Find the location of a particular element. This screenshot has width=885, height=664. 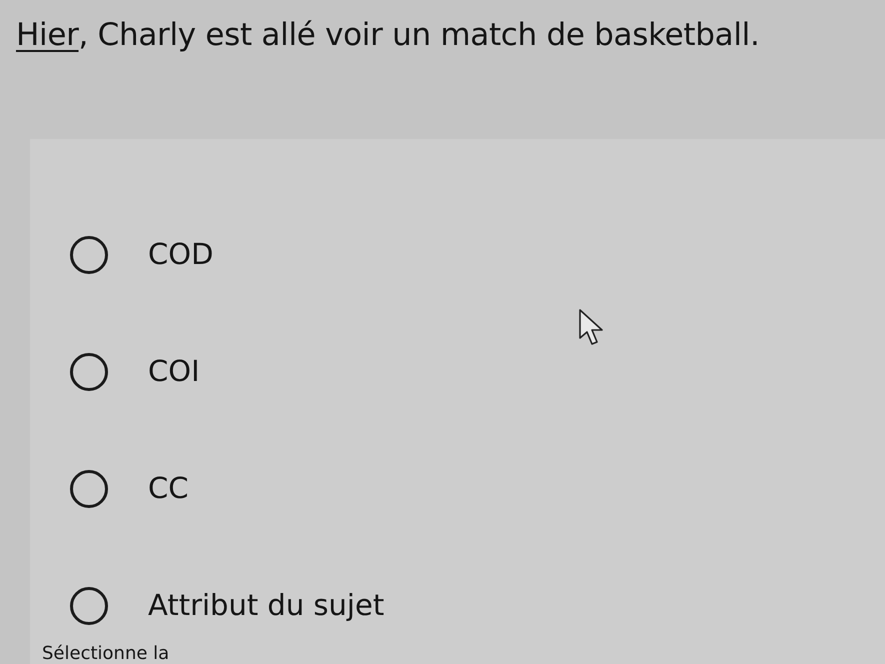

option-label: Attribut du sujet is located at coordinates (266, 606).